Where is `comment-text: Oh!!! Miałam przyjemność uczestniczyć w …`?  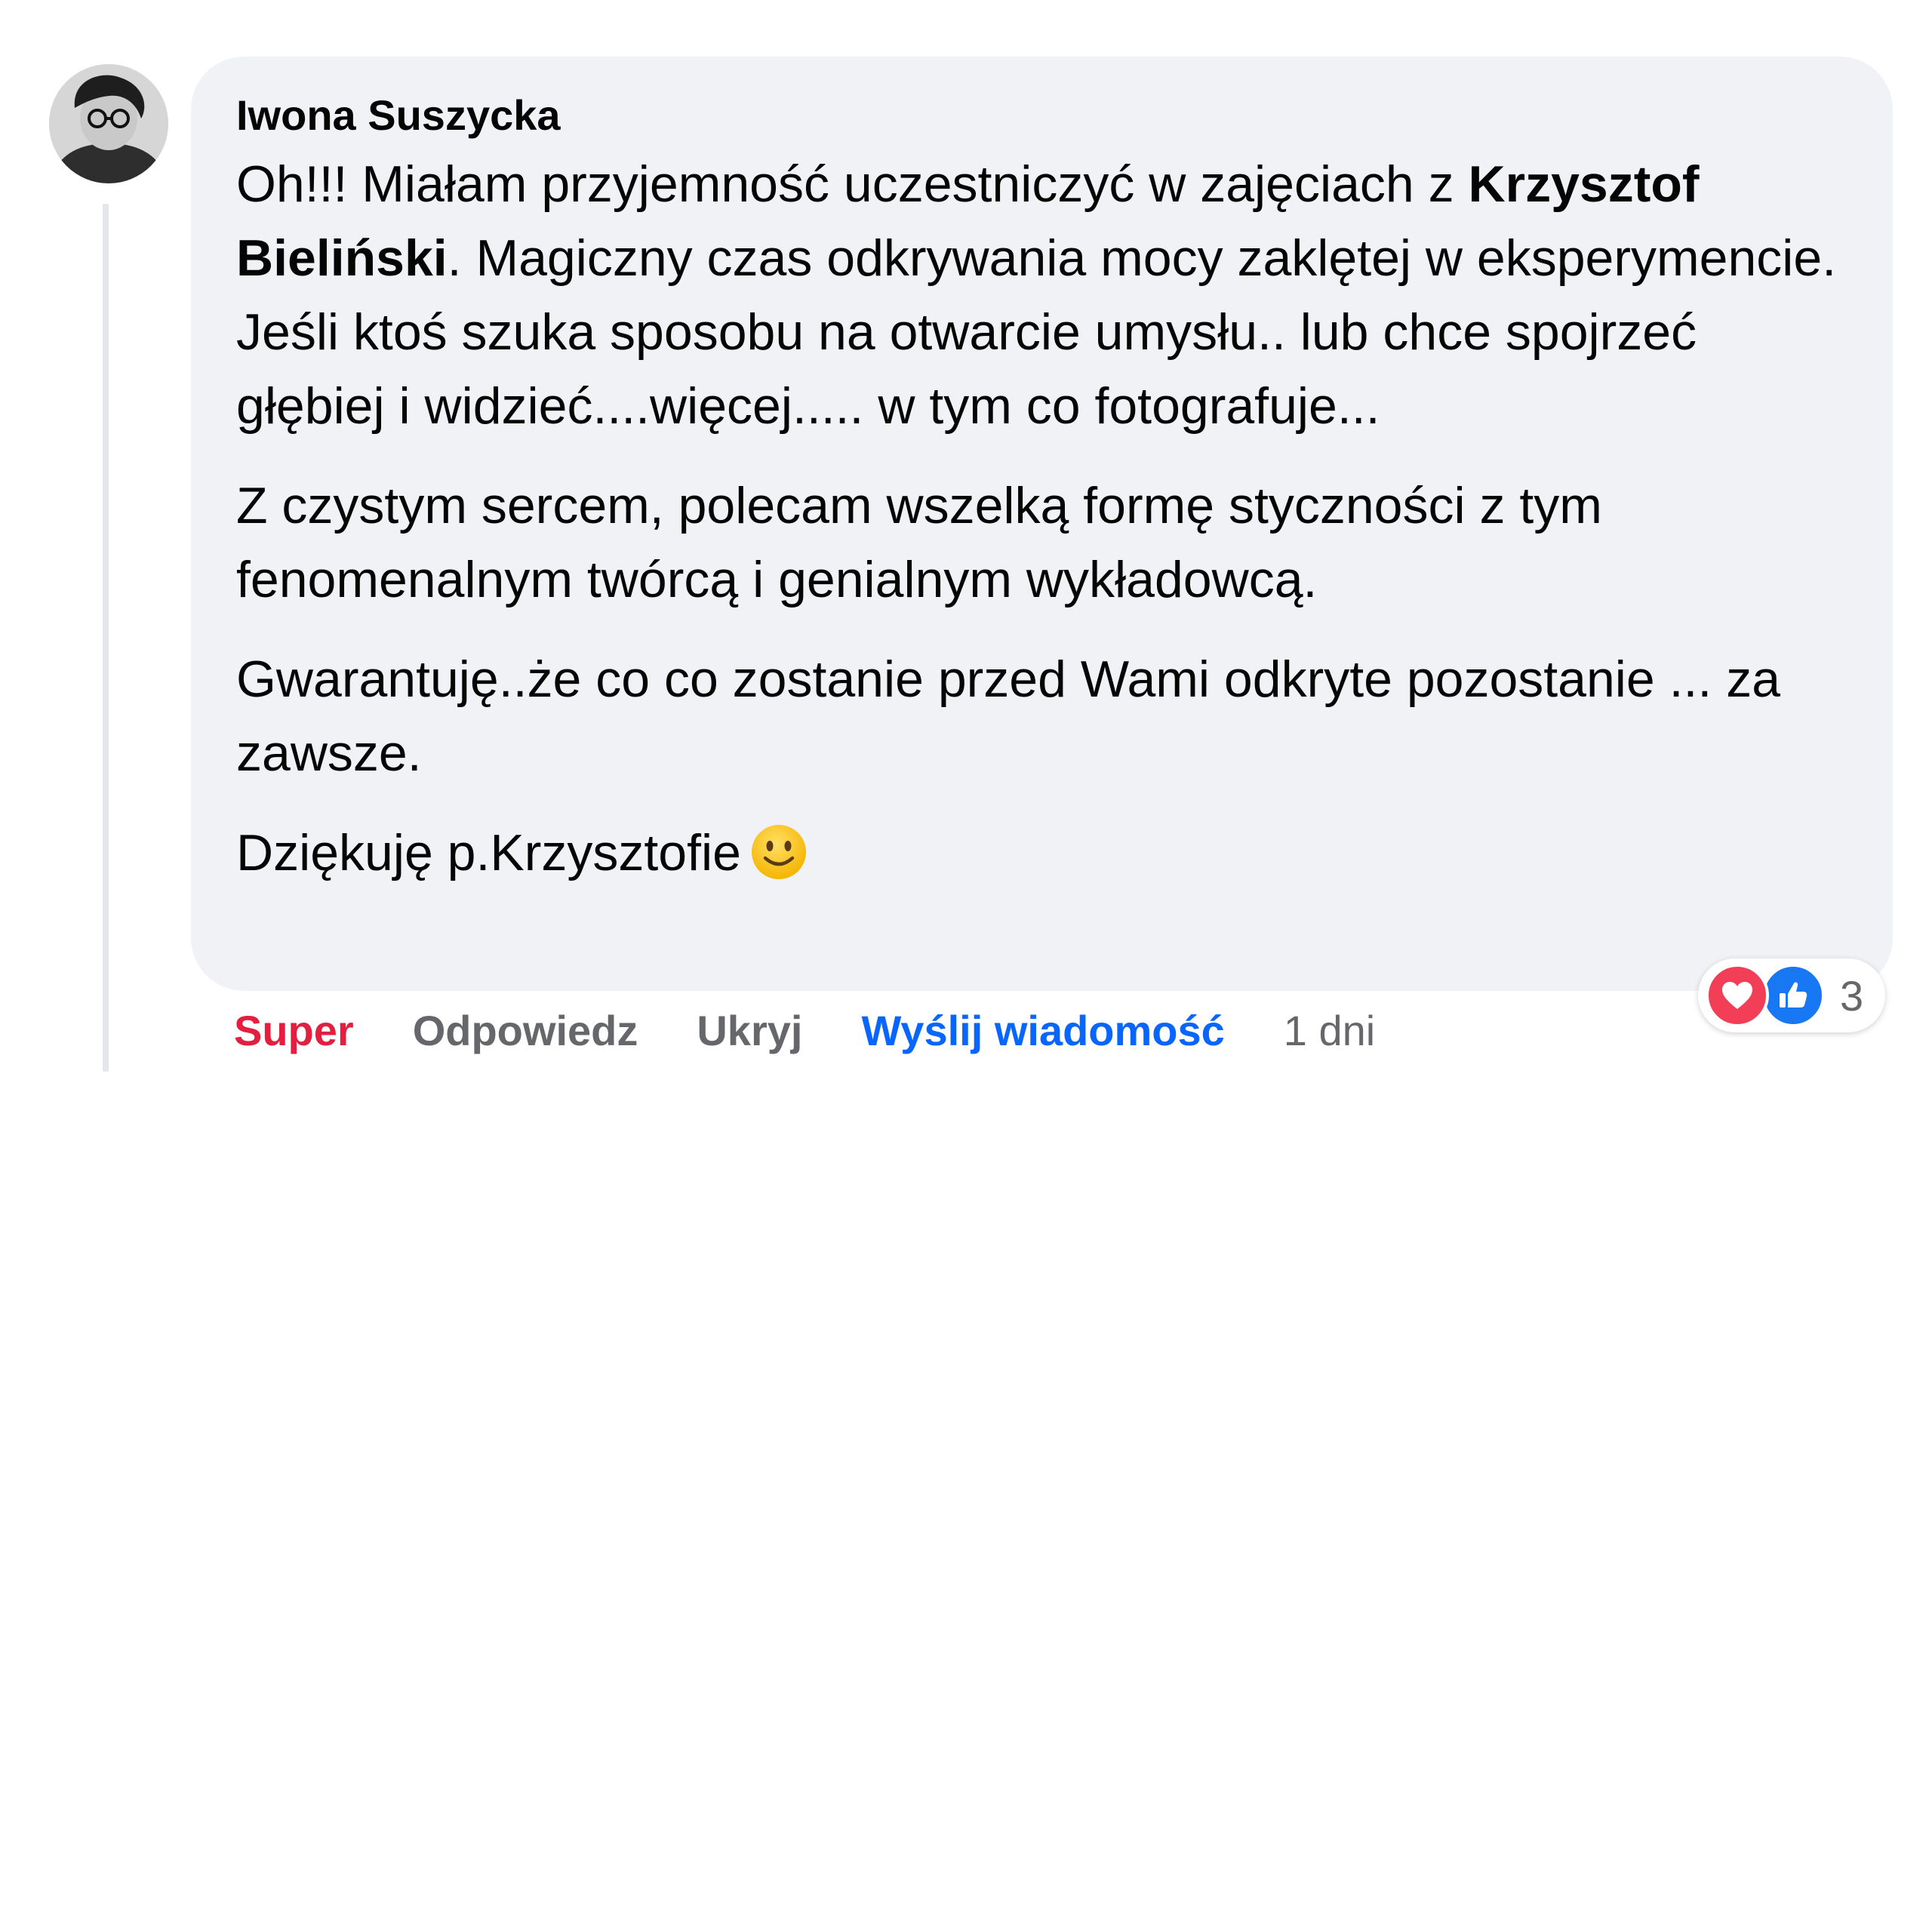
comment-text: Oh!!! Miałam przyjemność uczestniczyć w … is located at coordinates (852, 184).